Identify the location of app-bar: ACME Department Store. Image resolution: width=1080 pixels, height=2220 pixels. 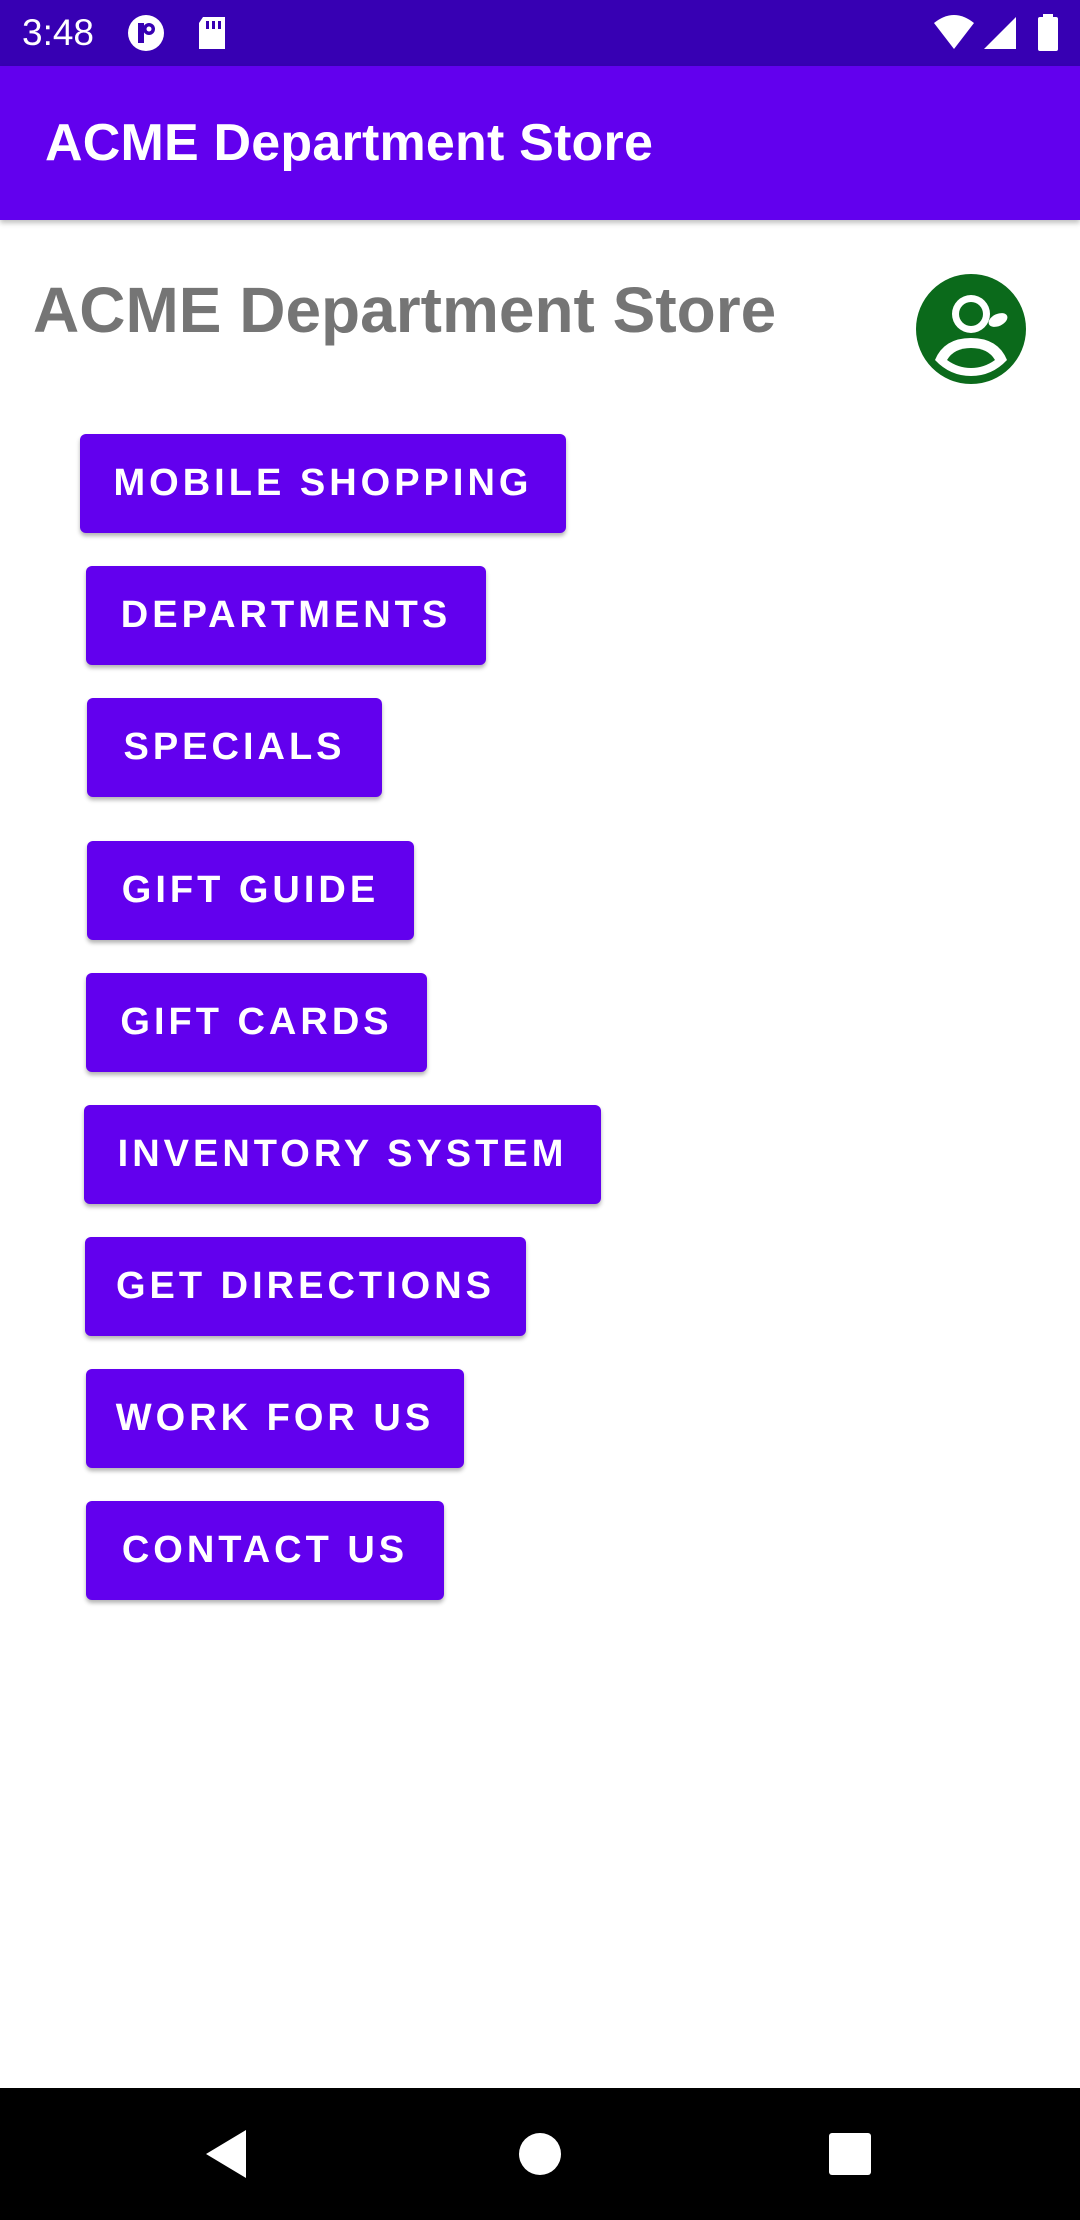
(540, 143).